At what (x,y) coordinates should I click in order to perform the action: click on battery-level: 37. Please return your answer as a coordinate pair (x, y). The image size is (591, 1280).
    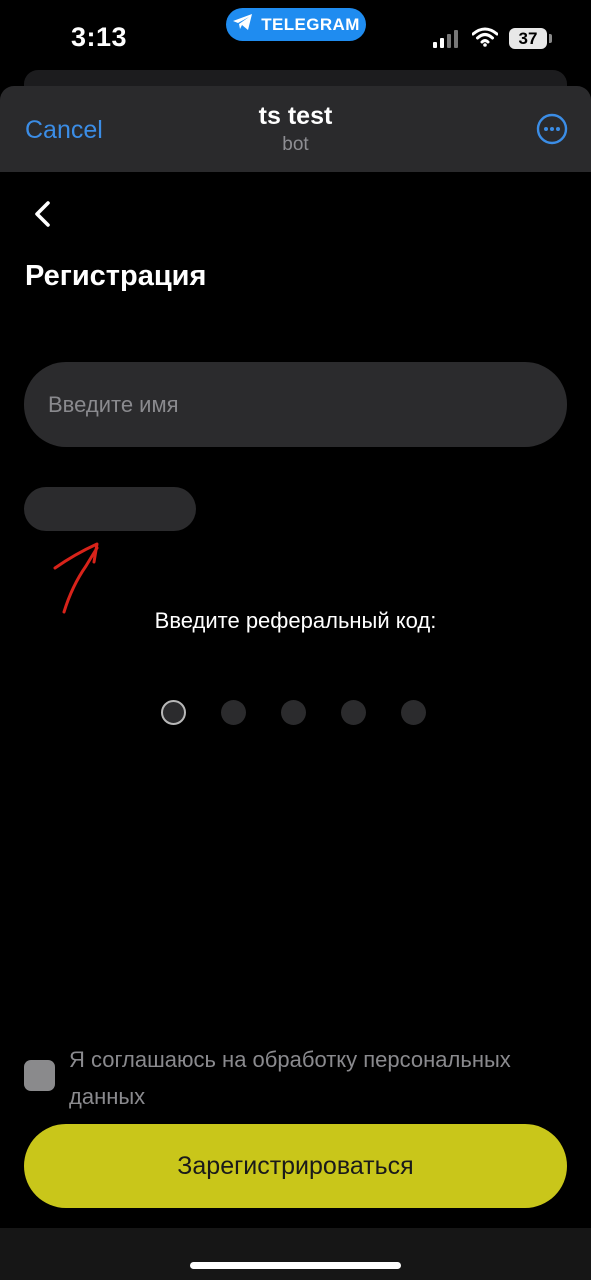
    Looking at the image, I should click on (528, 38).